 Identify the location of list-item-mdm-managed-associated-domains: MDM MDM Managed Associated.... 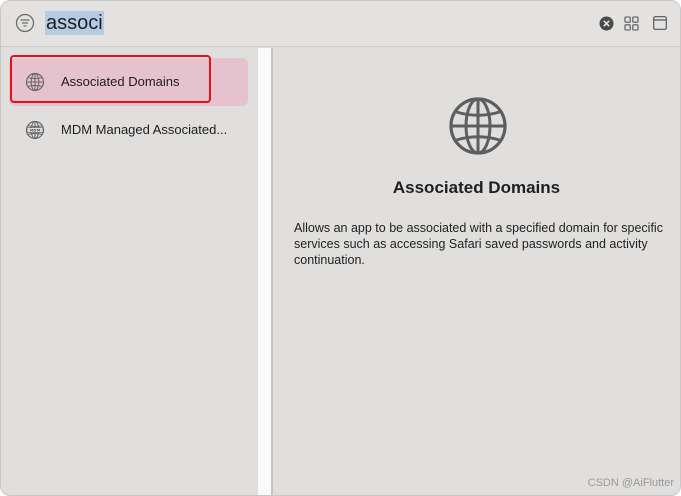
(128, 130).